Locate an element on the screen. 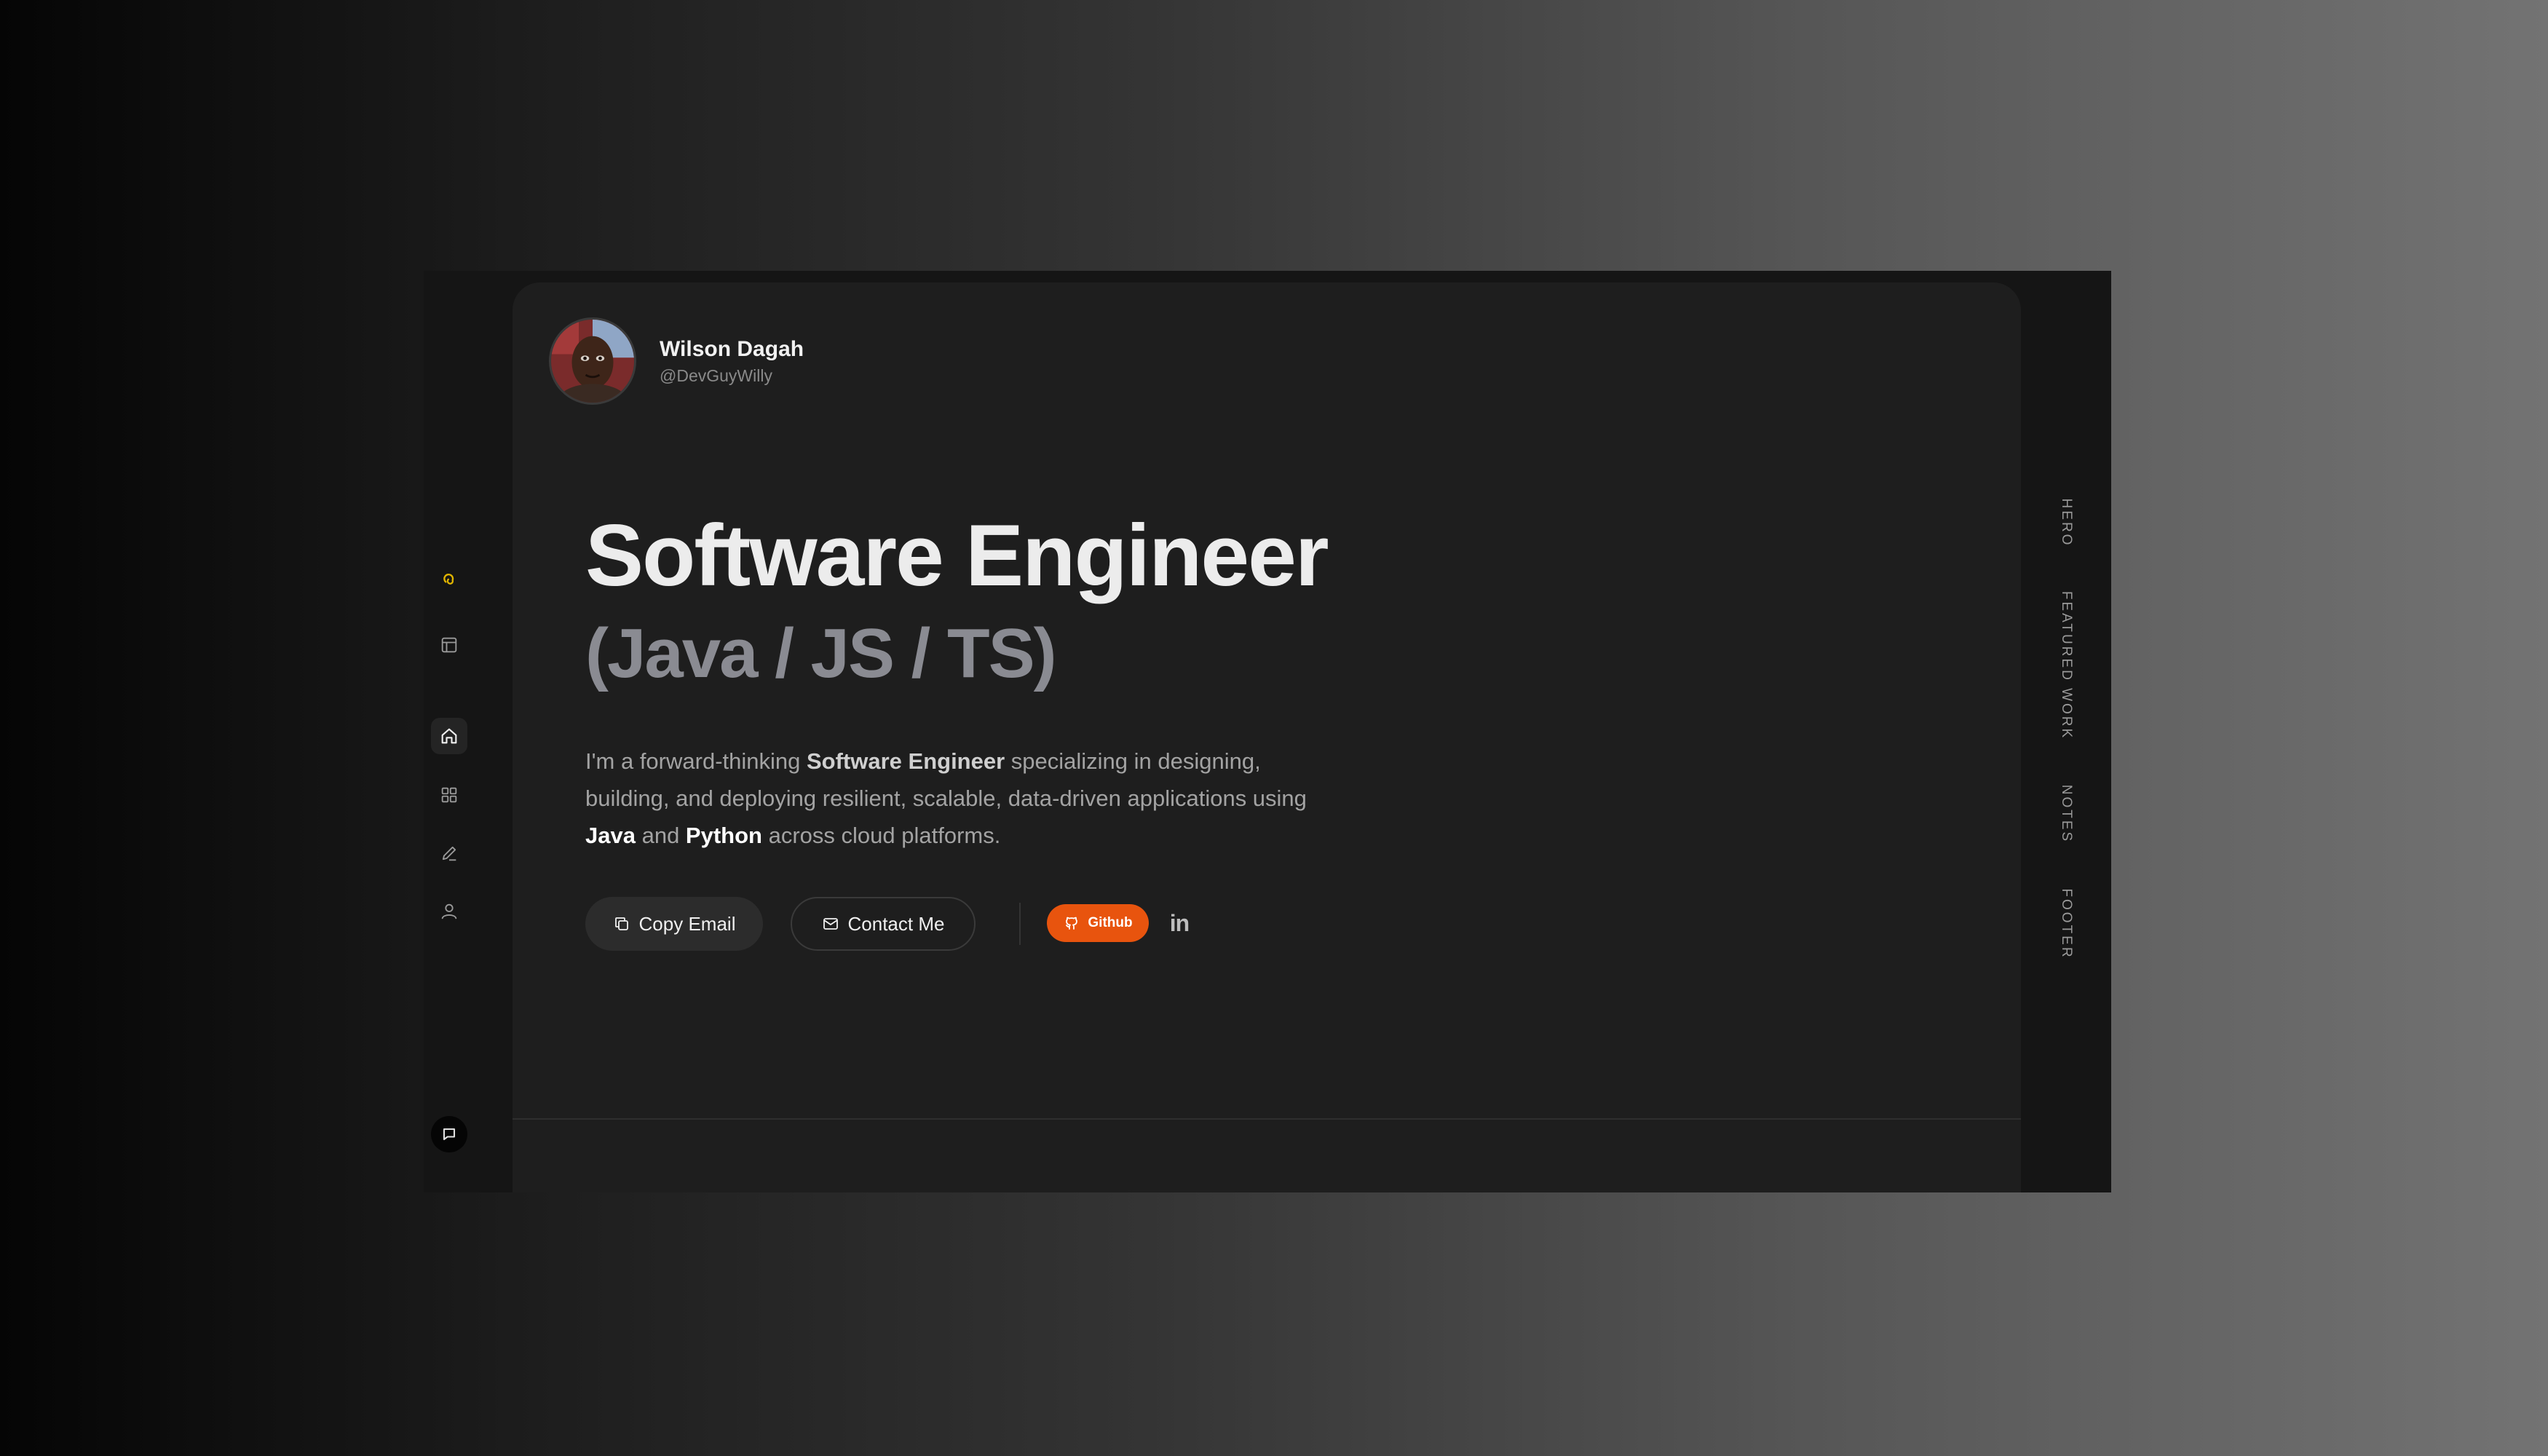  sidebar-item-notes is located at coordinates (449, 853).